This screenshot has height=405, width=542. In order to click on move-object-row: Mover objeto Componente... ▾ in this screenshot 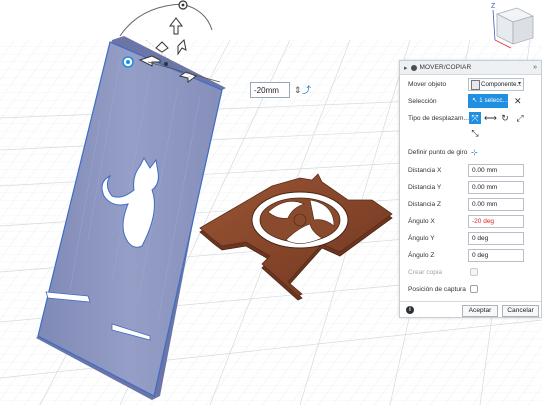, I will do `click(471, 84)`.